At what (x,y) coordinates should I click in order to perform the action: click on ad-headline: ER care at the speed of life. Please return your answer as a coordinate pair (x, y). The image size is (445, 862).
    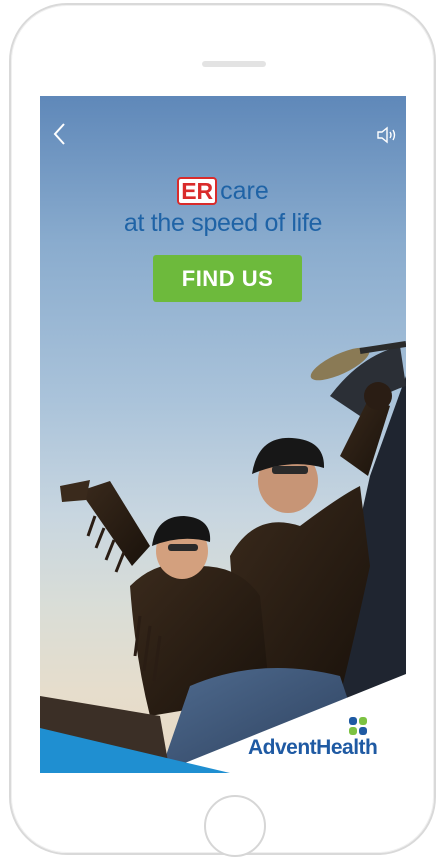
    Looking at the image, I should click on (223, 207).